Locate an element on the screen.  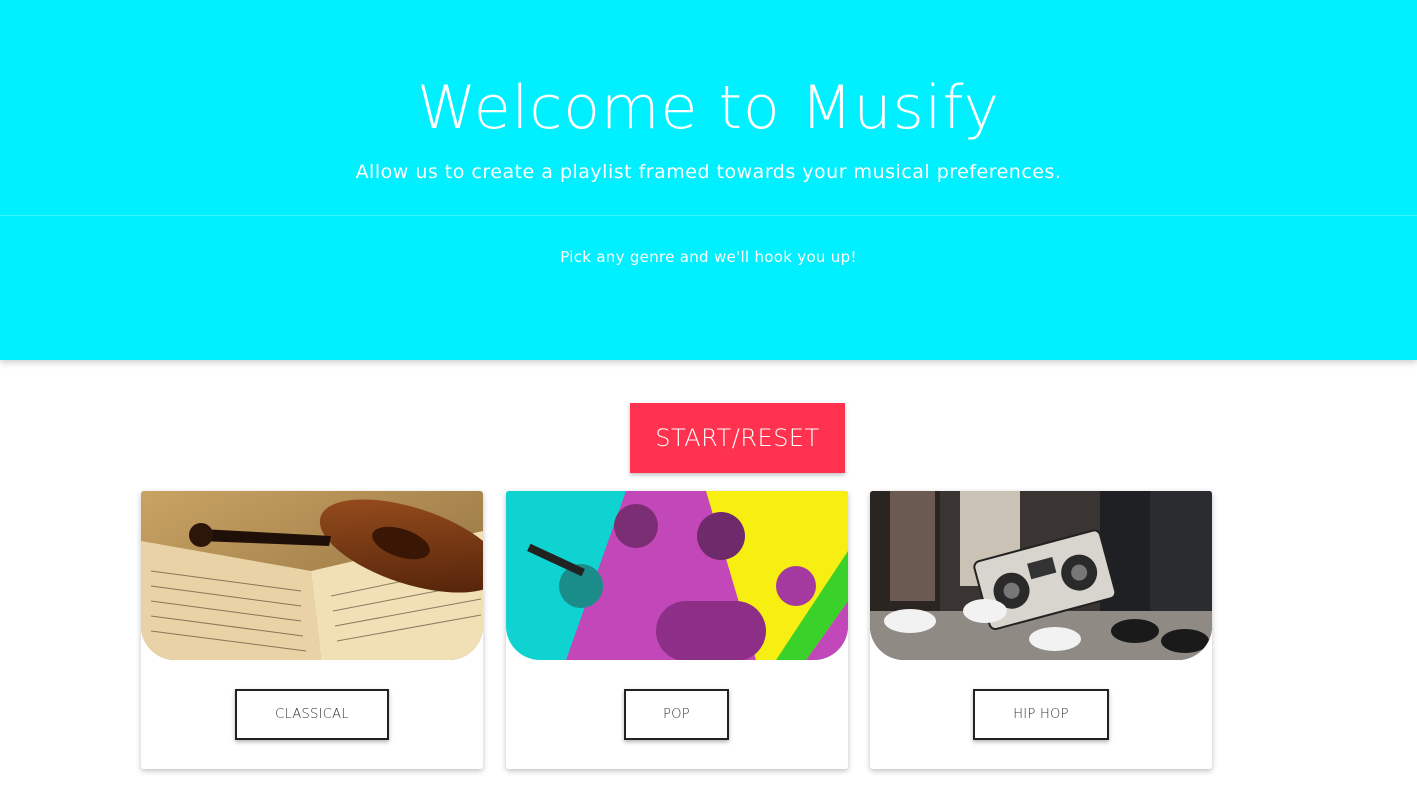
genre-card-pop: POP is located at coordinates (677, 630).